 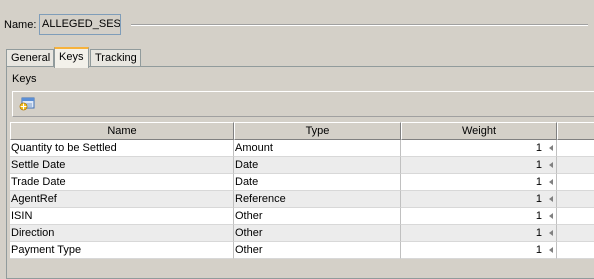 What do you see at coordinates (122, 131) in the screenshot?
I see `column-header-name: Name` at bounding box center [122, 131].